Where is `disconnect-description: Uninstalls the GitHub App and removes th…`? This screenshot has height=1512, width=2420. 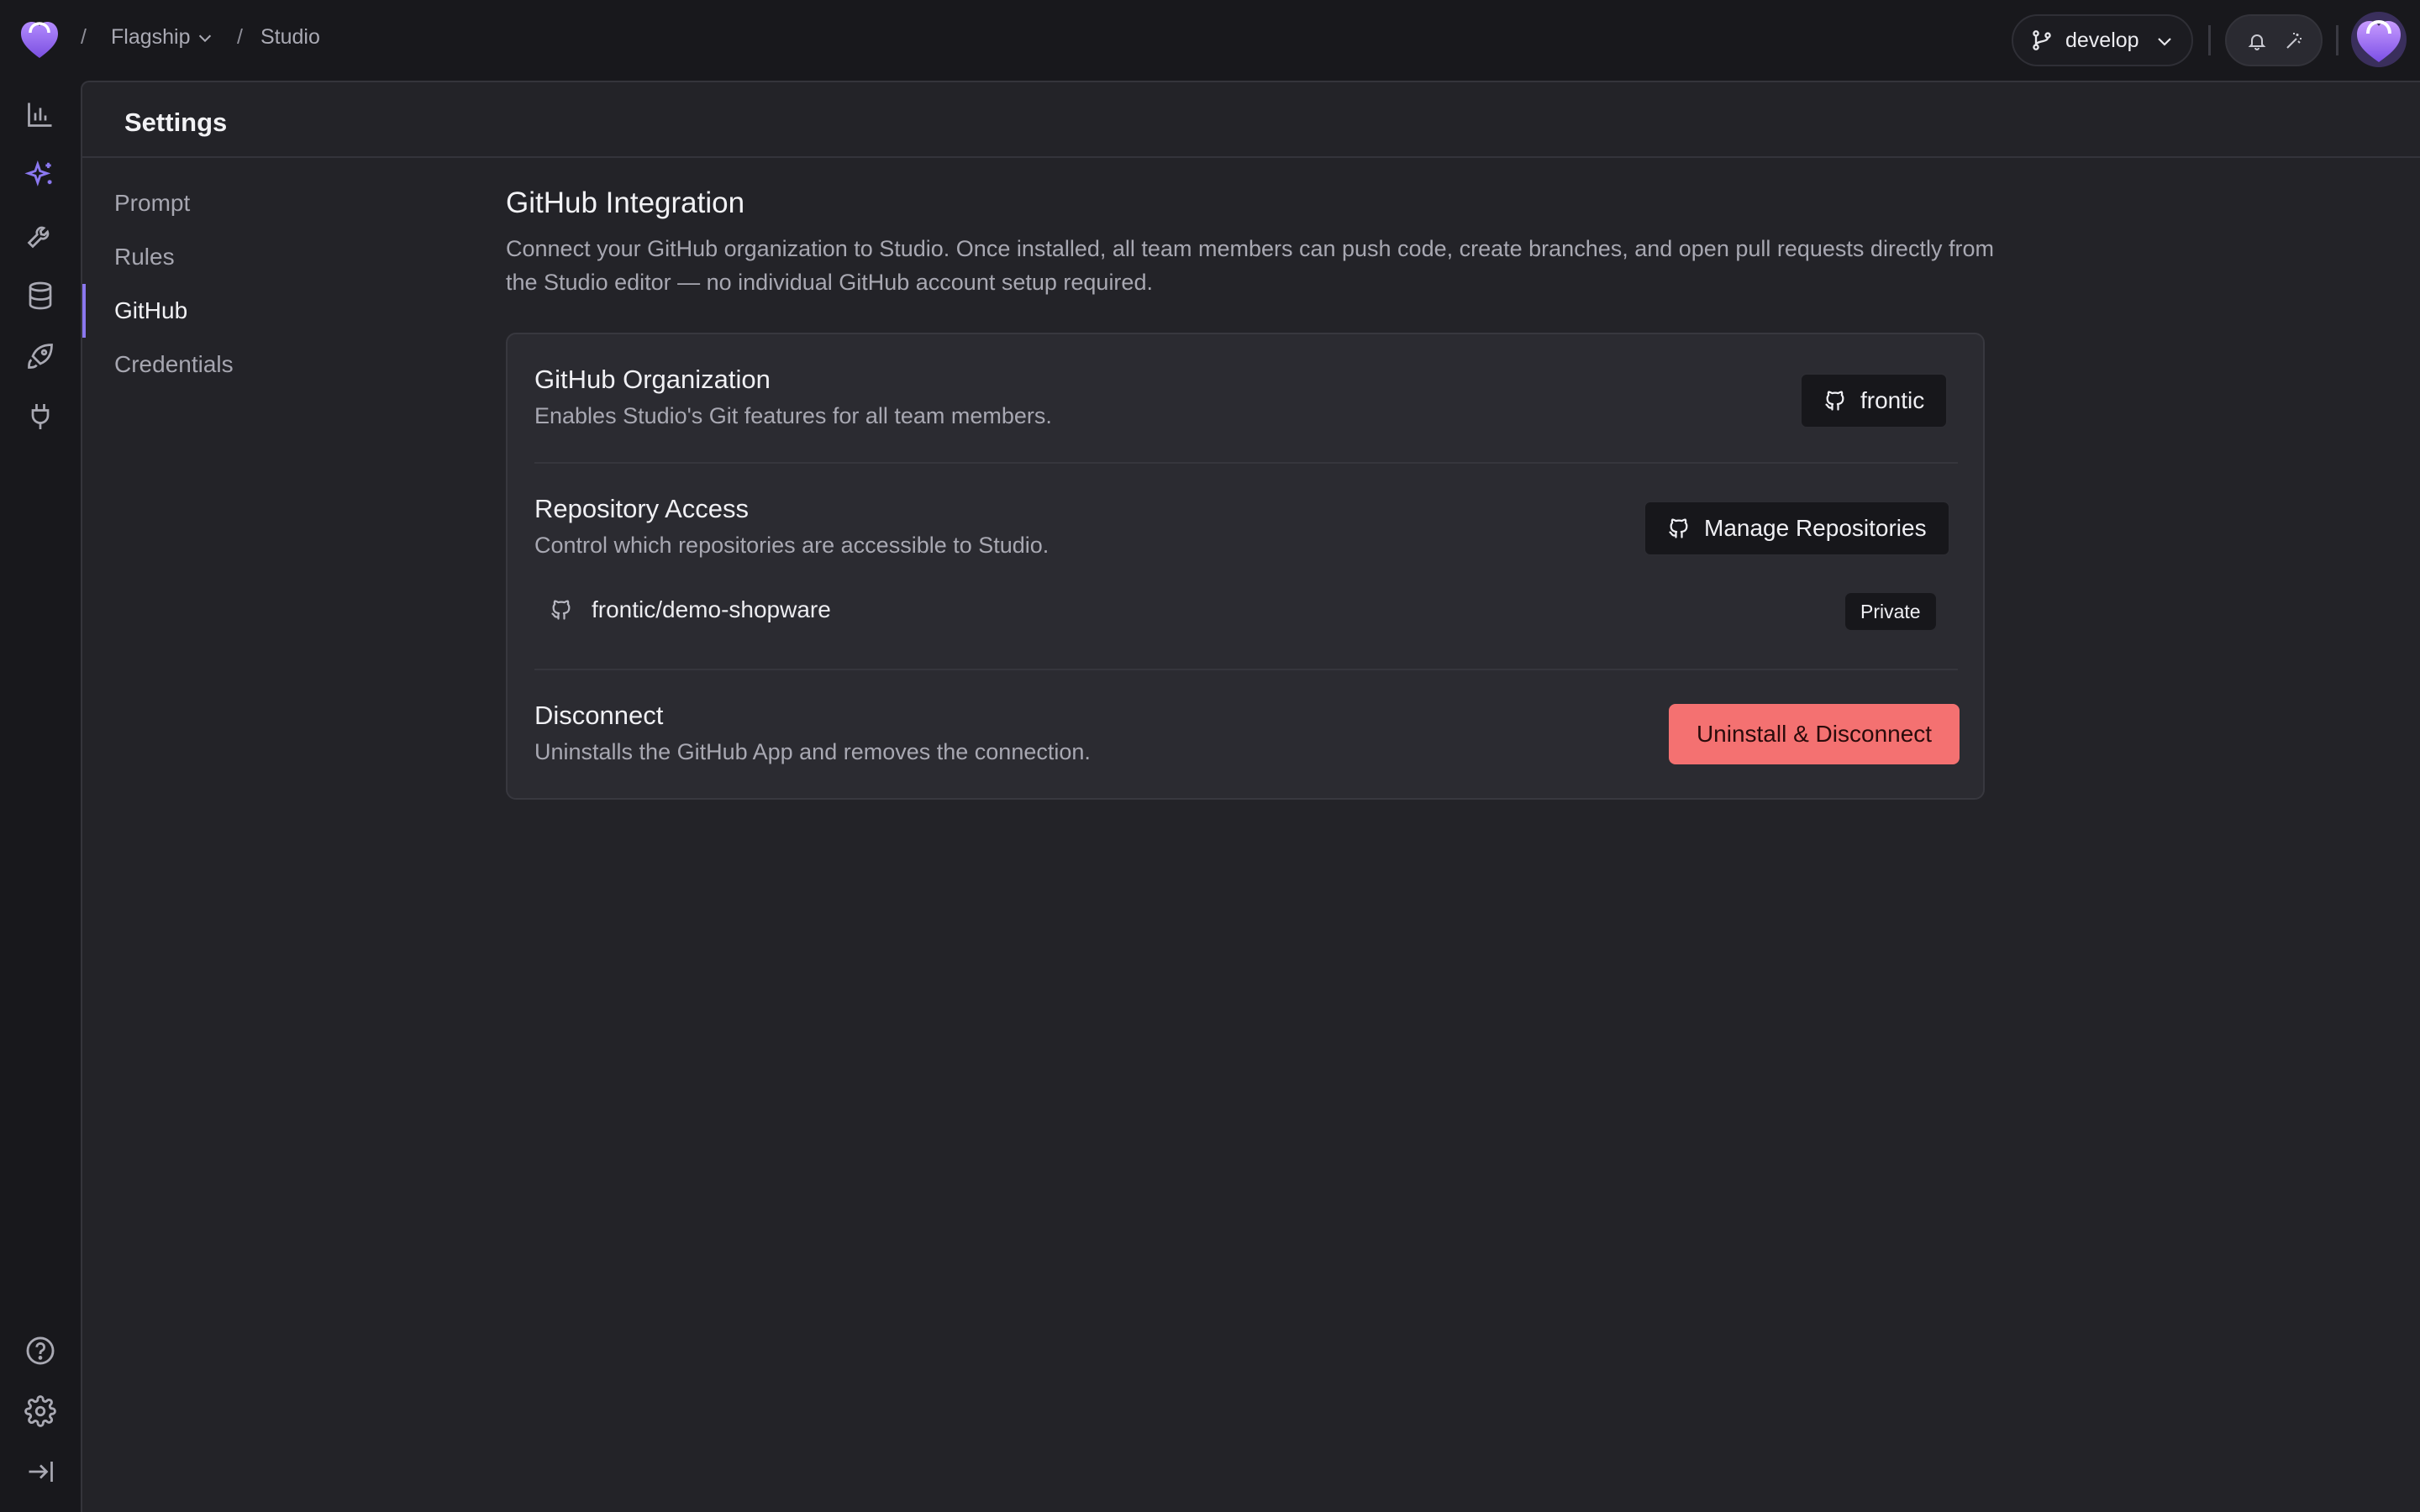
disconnect-description: Uninstalls the GitHub App and removes th… is located at coordinates (812, 751).